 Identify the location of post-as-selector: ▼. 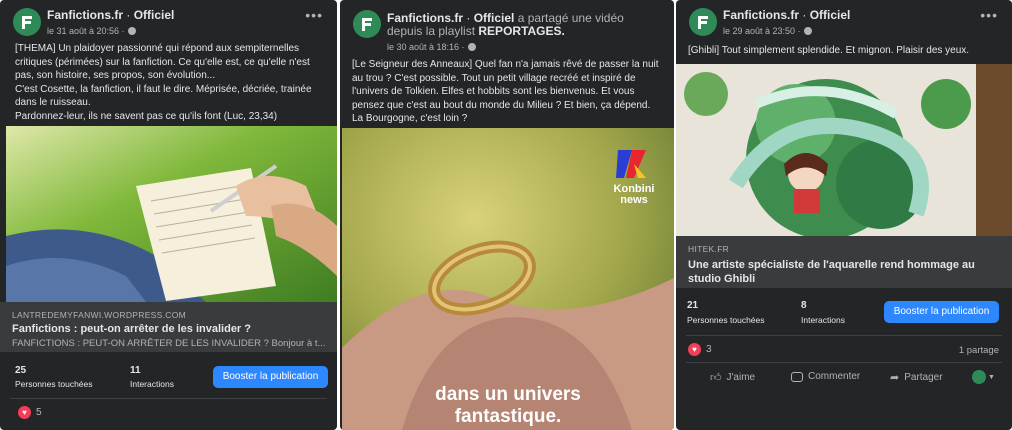
(983, 377).